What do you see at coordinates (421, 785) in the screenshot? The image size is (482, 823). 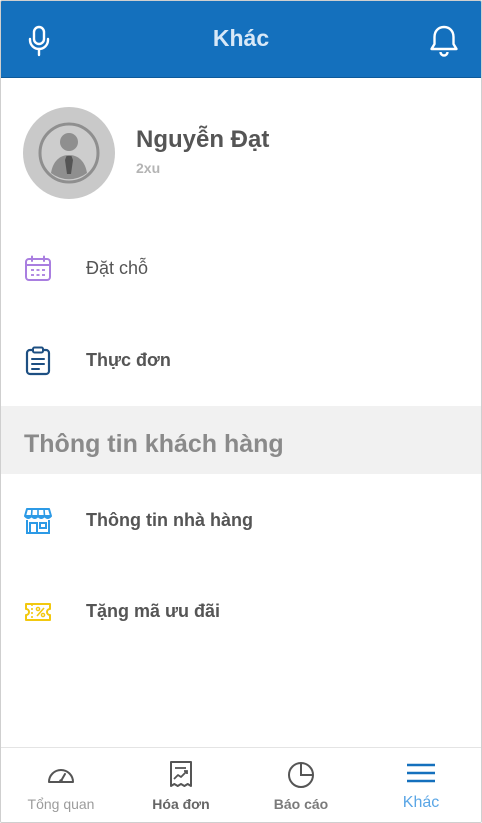 I see `nav-tab-more: Khác` at bounding box center [421, 785].